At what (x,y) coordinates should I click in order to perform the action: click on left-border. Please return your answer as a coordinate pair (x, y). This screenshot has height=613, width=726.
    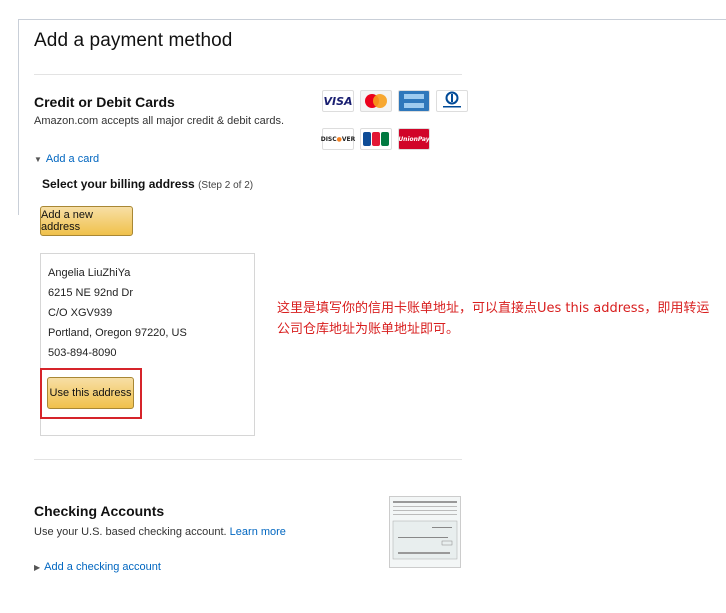
    Looking at the image, I should click on (18, 117).